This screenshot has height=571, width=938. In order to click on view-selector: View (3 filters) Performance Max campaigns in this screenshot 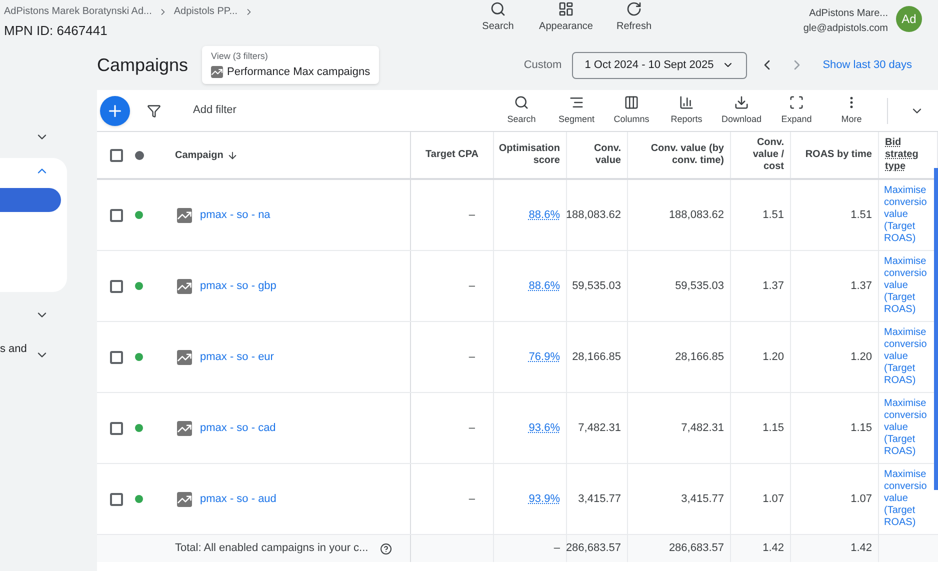, I will do `click(291, 65)`.